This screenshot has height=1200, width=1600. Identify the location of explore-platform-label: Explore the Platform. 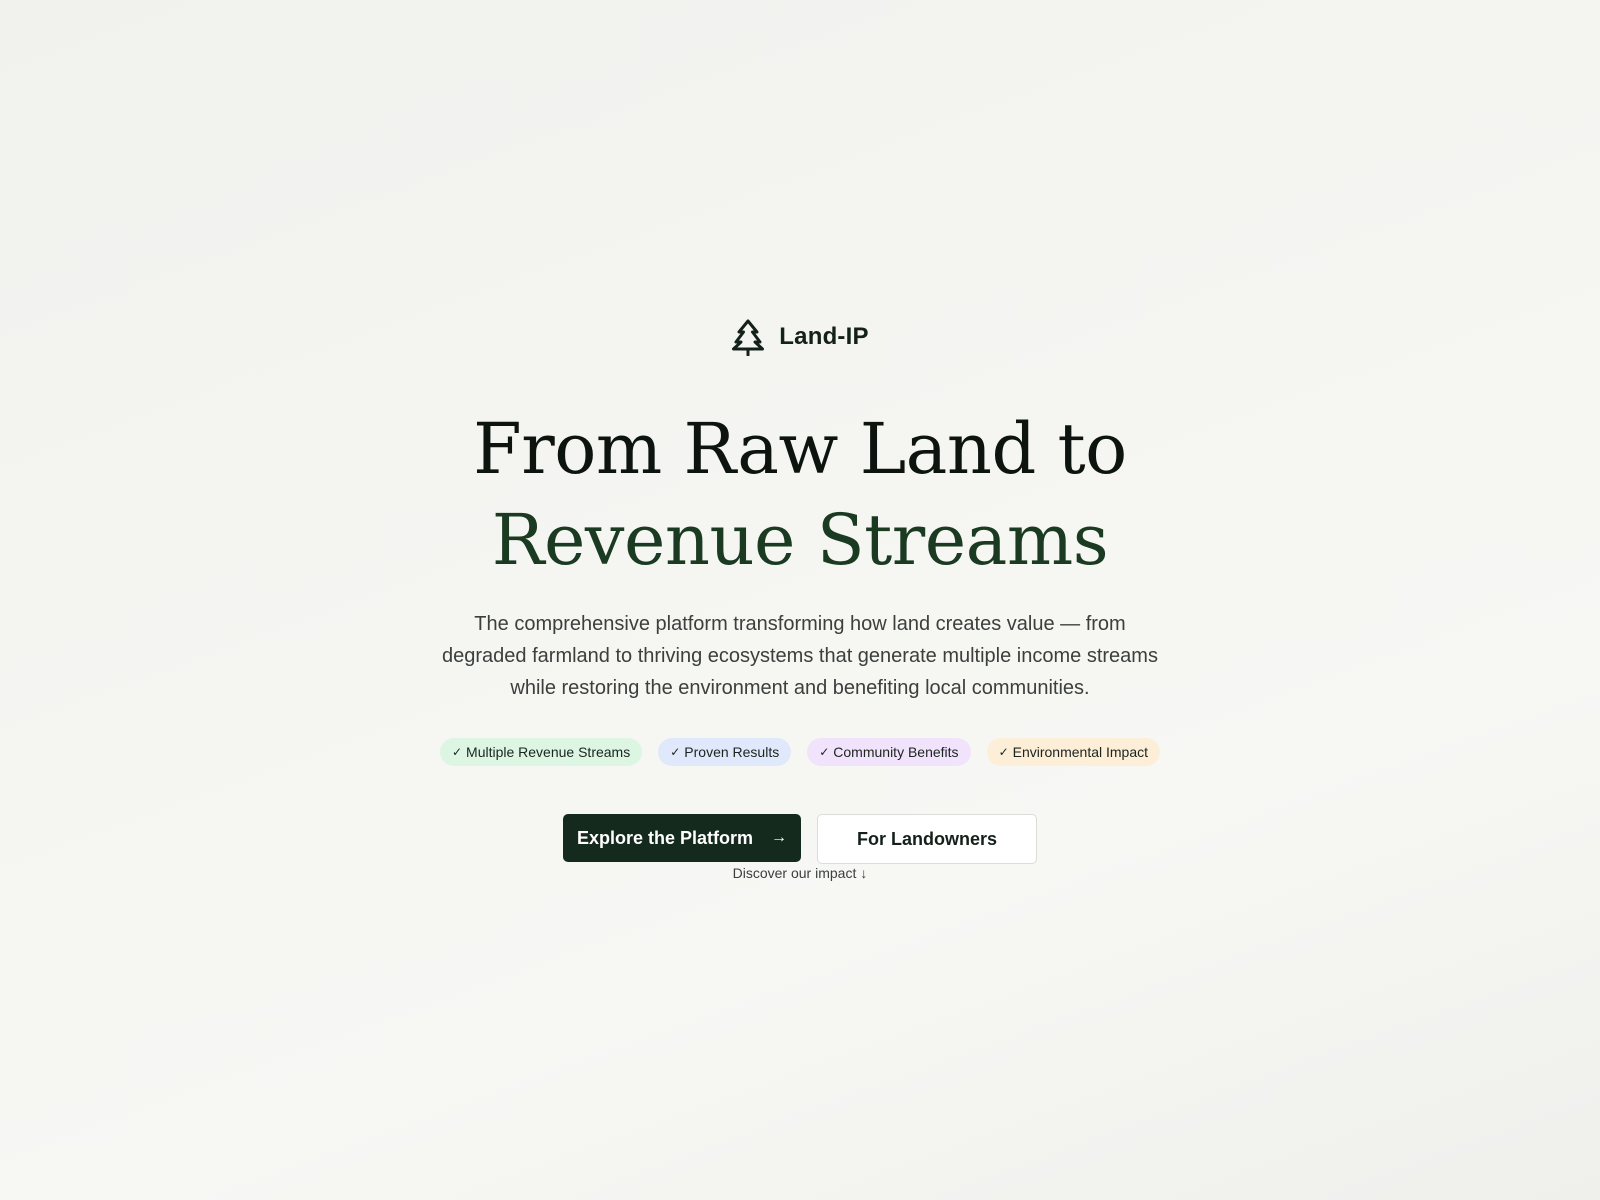
(665, 837).